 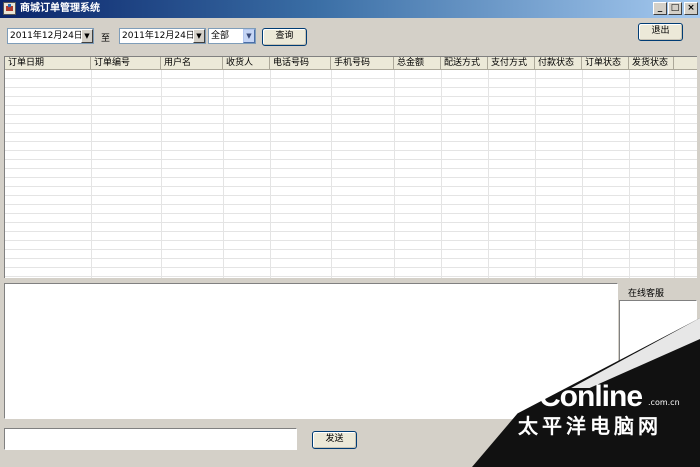 What do you see at coordinates (417, 63) in the screenshot?
I see `column-header: 总金额` at bounding box center [417, 63].